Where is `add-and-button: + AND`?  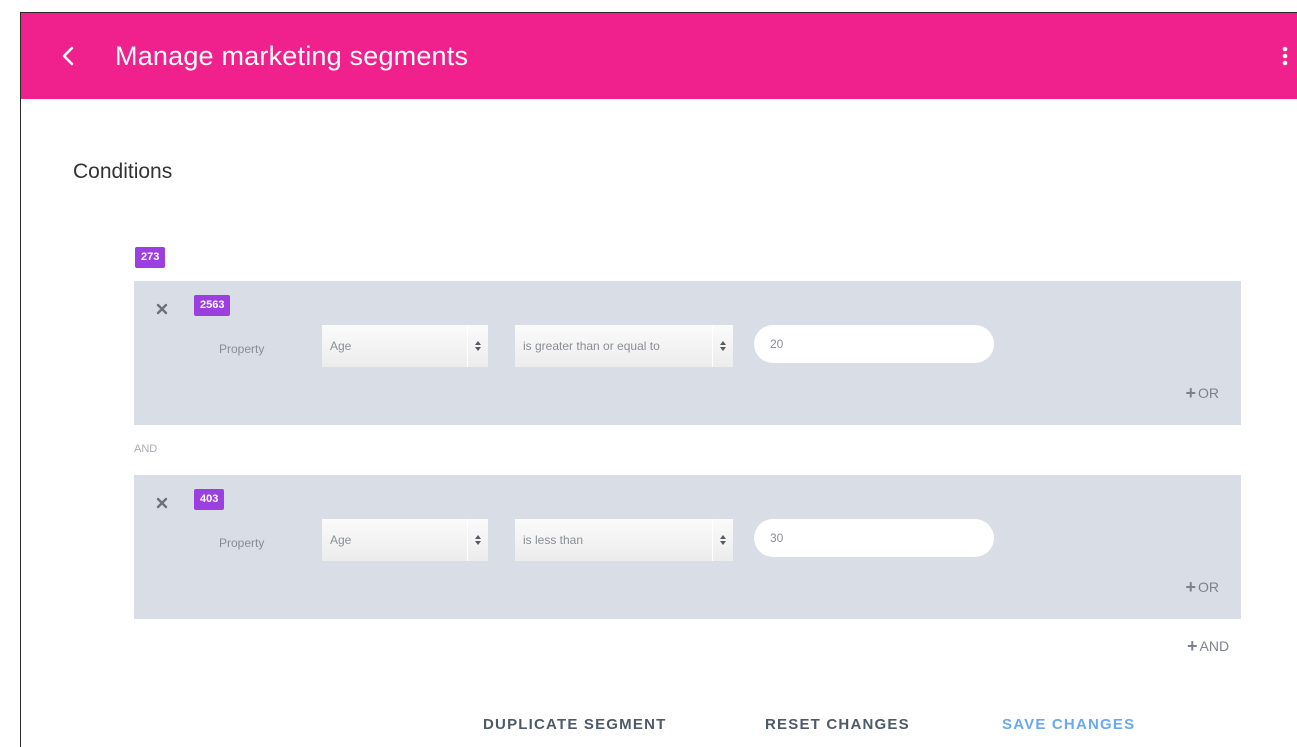 add-and-button: + AND is located at coordinates (1208, 646).